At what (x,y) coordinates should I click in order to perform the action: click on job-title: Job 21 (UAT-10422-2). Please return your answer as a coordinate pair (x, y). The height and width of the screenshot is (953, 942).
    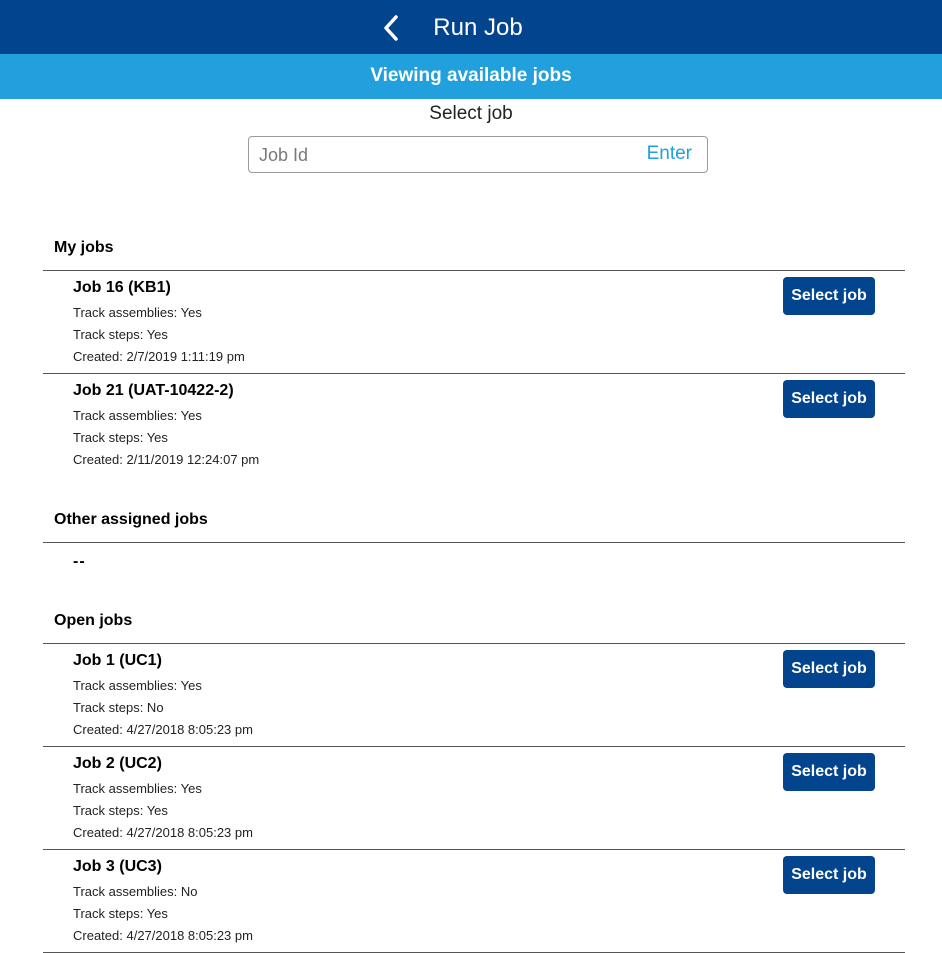
    Looking at the image, I should click on (153, 390).